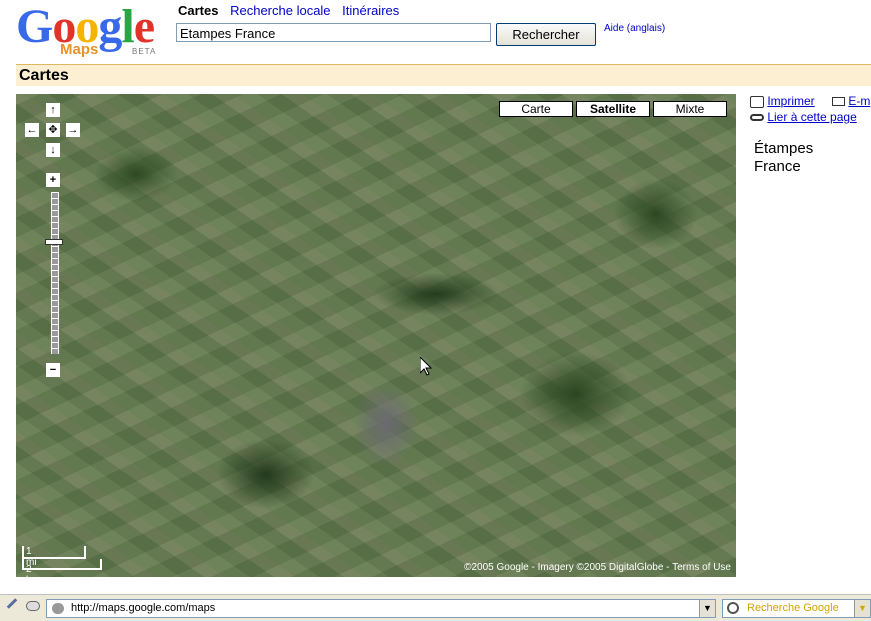  Describe the element at coordinates (32, 130) in the screenshot. I see `pan-left-icon: ←` at that location.